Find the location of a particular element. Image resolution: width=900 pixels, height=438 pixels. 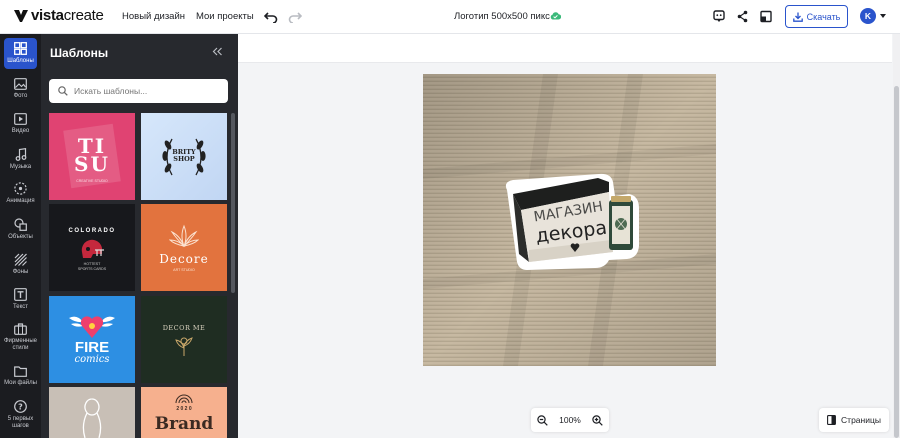

sidebar-item-label: Фирменные стили is located at coordinates (20, 344).